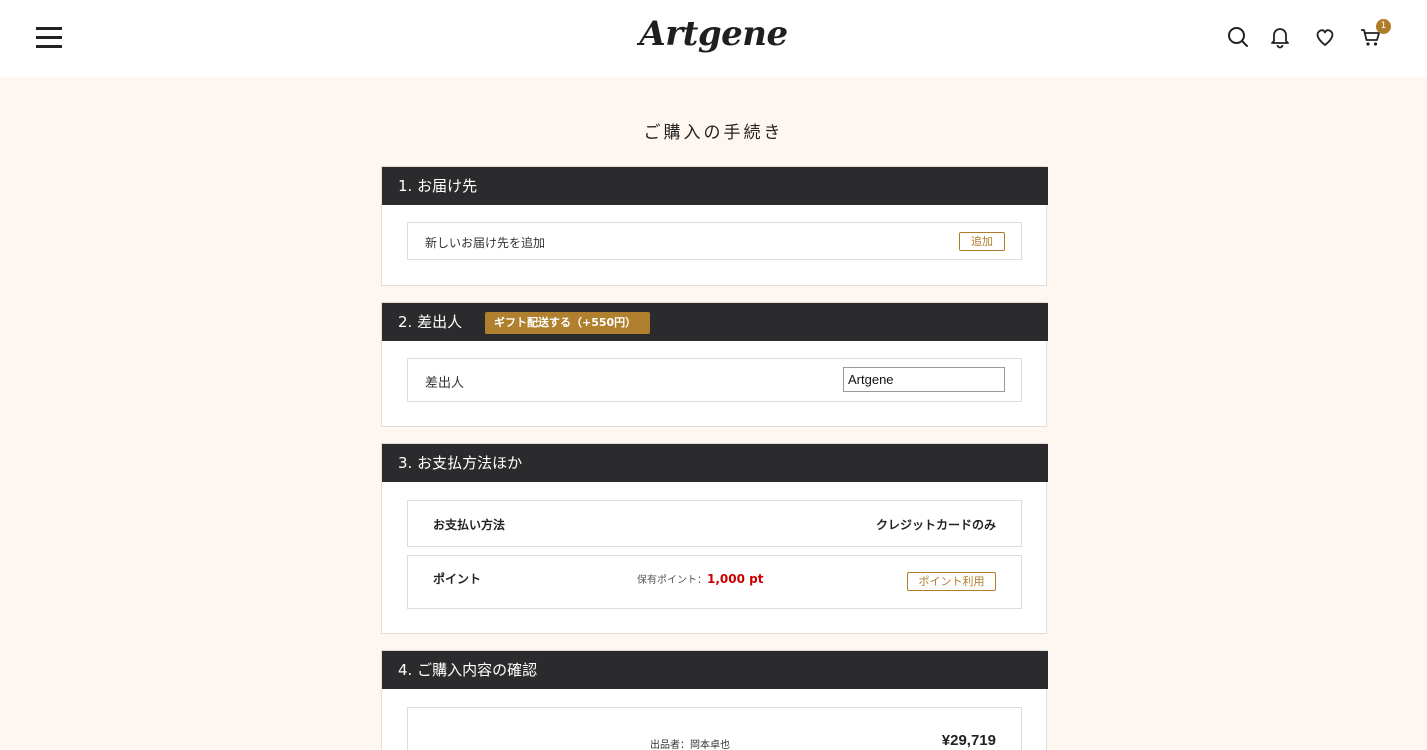  Describe the element at coordinates (715, 322) in the screenshot. I see `sender-heading: 2. 差出人 ギフト配送する（+550円）` at that location.